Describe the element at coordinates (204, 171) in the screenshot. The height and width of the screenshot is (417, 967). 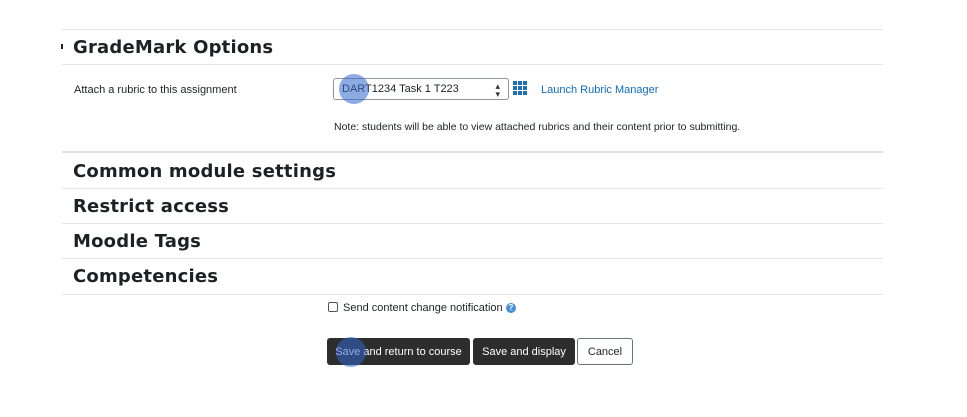
I see `section-common-module-settings: Common module settings` at that location.